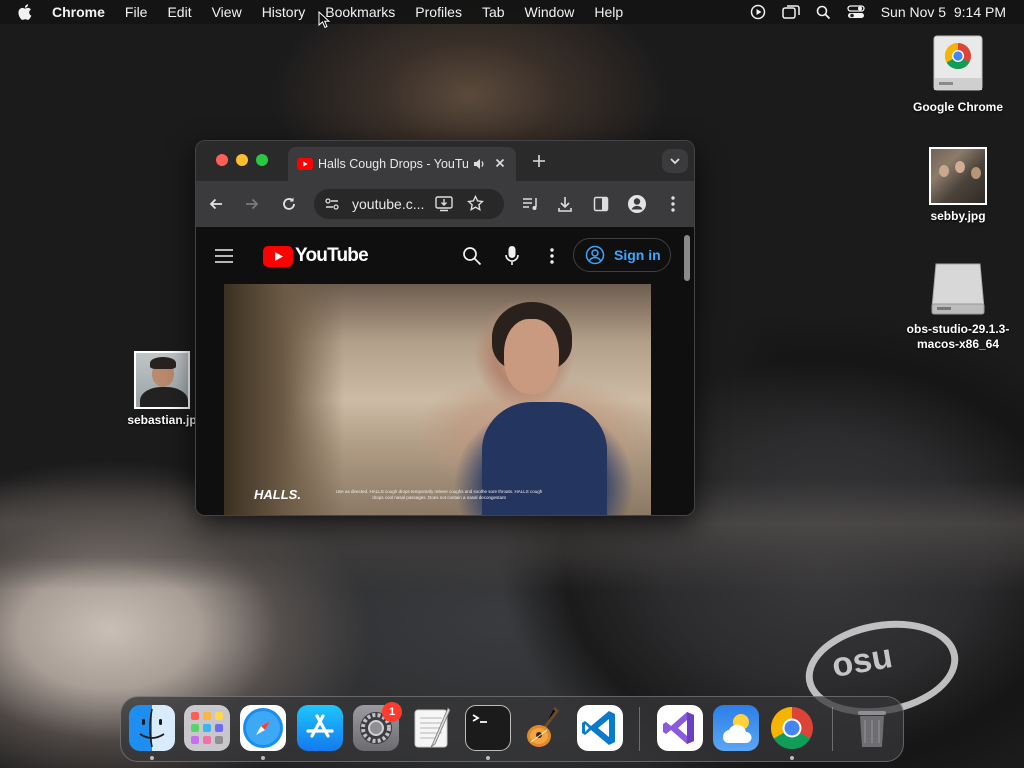 The image size is (1024, 768). I want to click on tab-search-button, so click(675, 161).